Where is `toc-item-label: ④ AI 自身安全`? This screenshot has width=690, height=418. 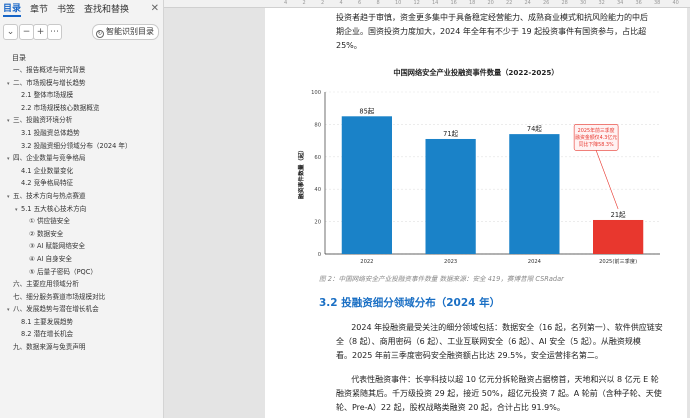
toc-item-label: ④ AI 自身安全 is located at coordinates (50, 258).